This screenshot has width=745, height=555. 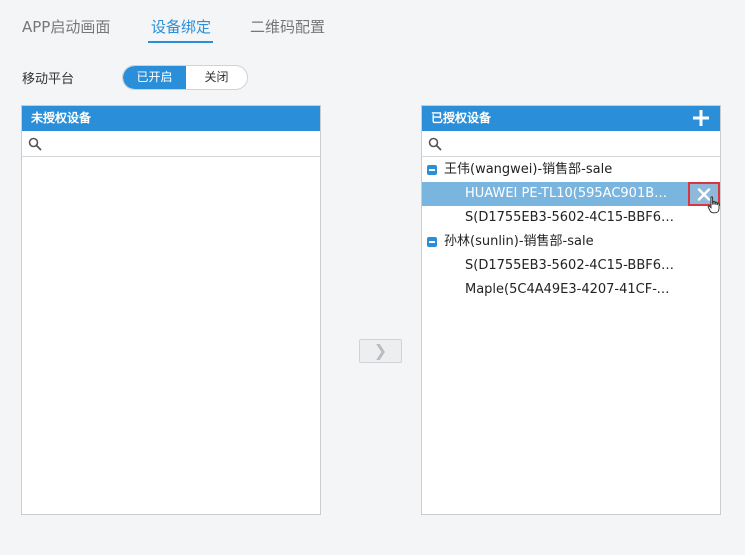 What do you see at coordinates (66, 26) in the screenshot?
I see `tab-app-launch-screen: APP启动画面` at bounding box center [66, 26].